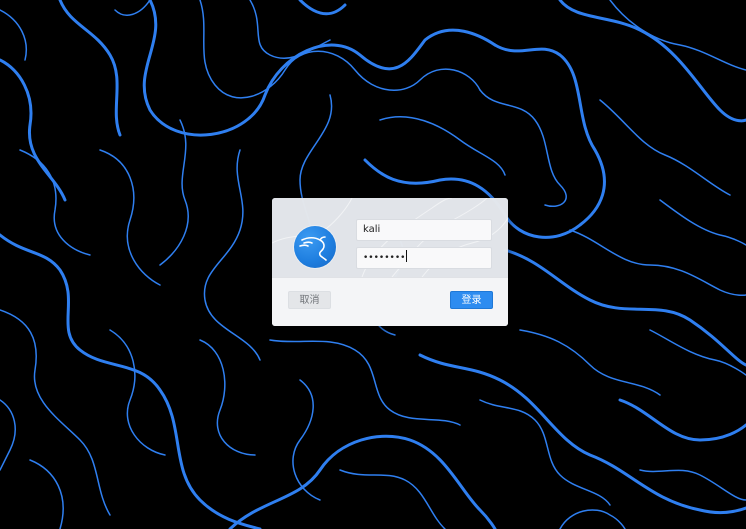  What do you see at coordinates (407, 256) in the screenshot?
I see `text-cursor` at bounding box center [407, 256].